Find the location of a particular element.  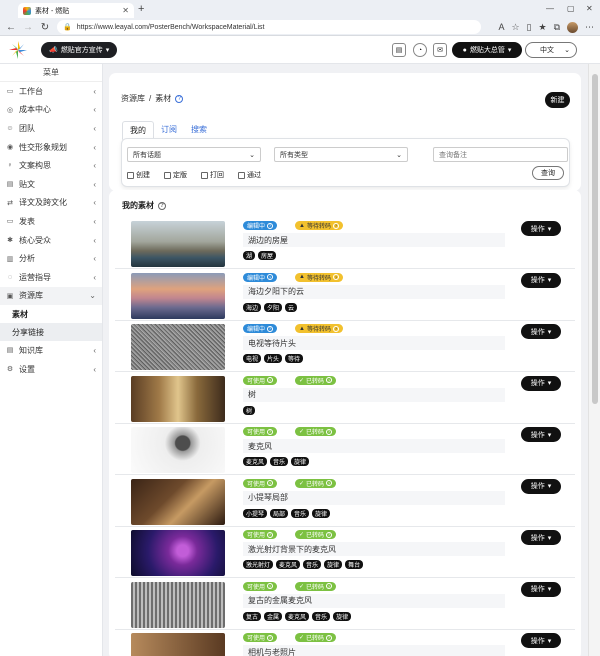

sidebar-item: ▭ 发表 ‹ is located at coordinates (51, 221).